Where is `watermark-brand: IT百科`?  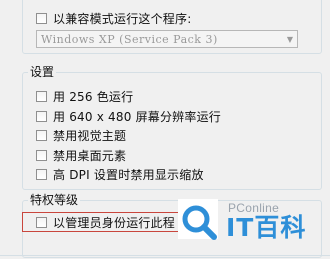 watermark-brand: IT百科 is located at coordinates (266, 227).